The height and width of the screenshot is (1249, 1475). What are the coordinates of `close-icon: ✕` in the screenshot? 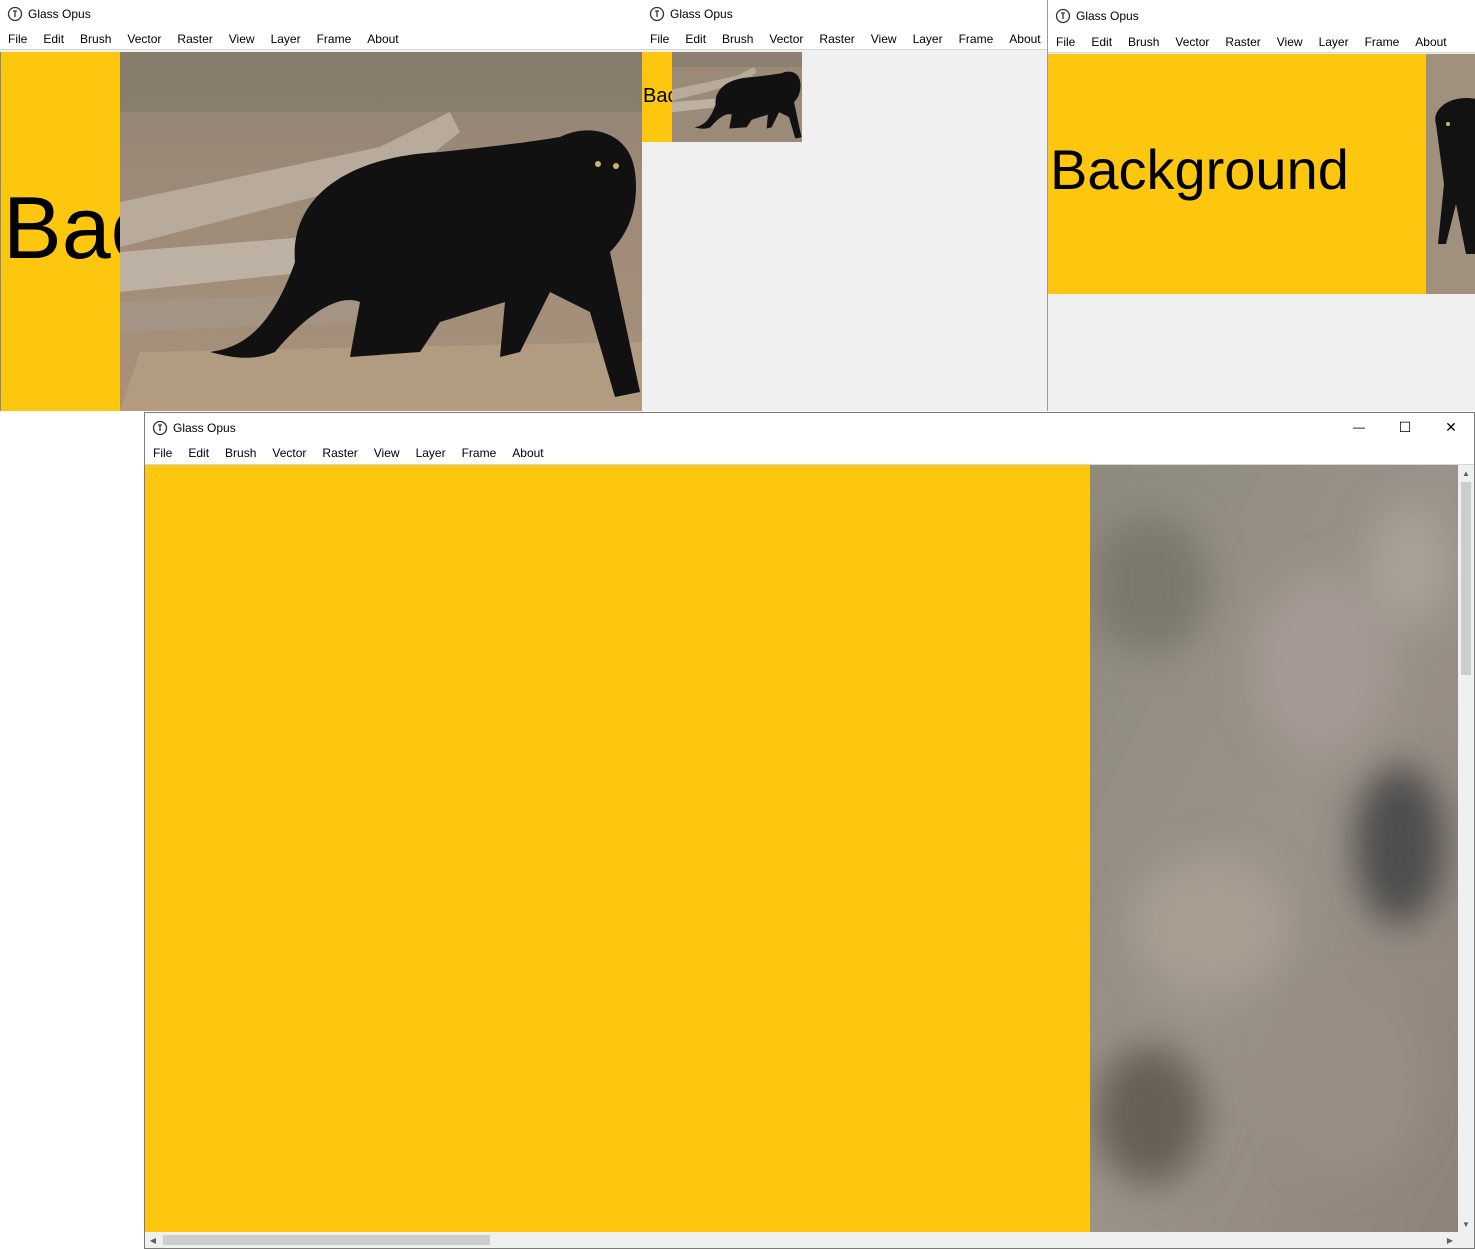 It's located at (1451, 426).